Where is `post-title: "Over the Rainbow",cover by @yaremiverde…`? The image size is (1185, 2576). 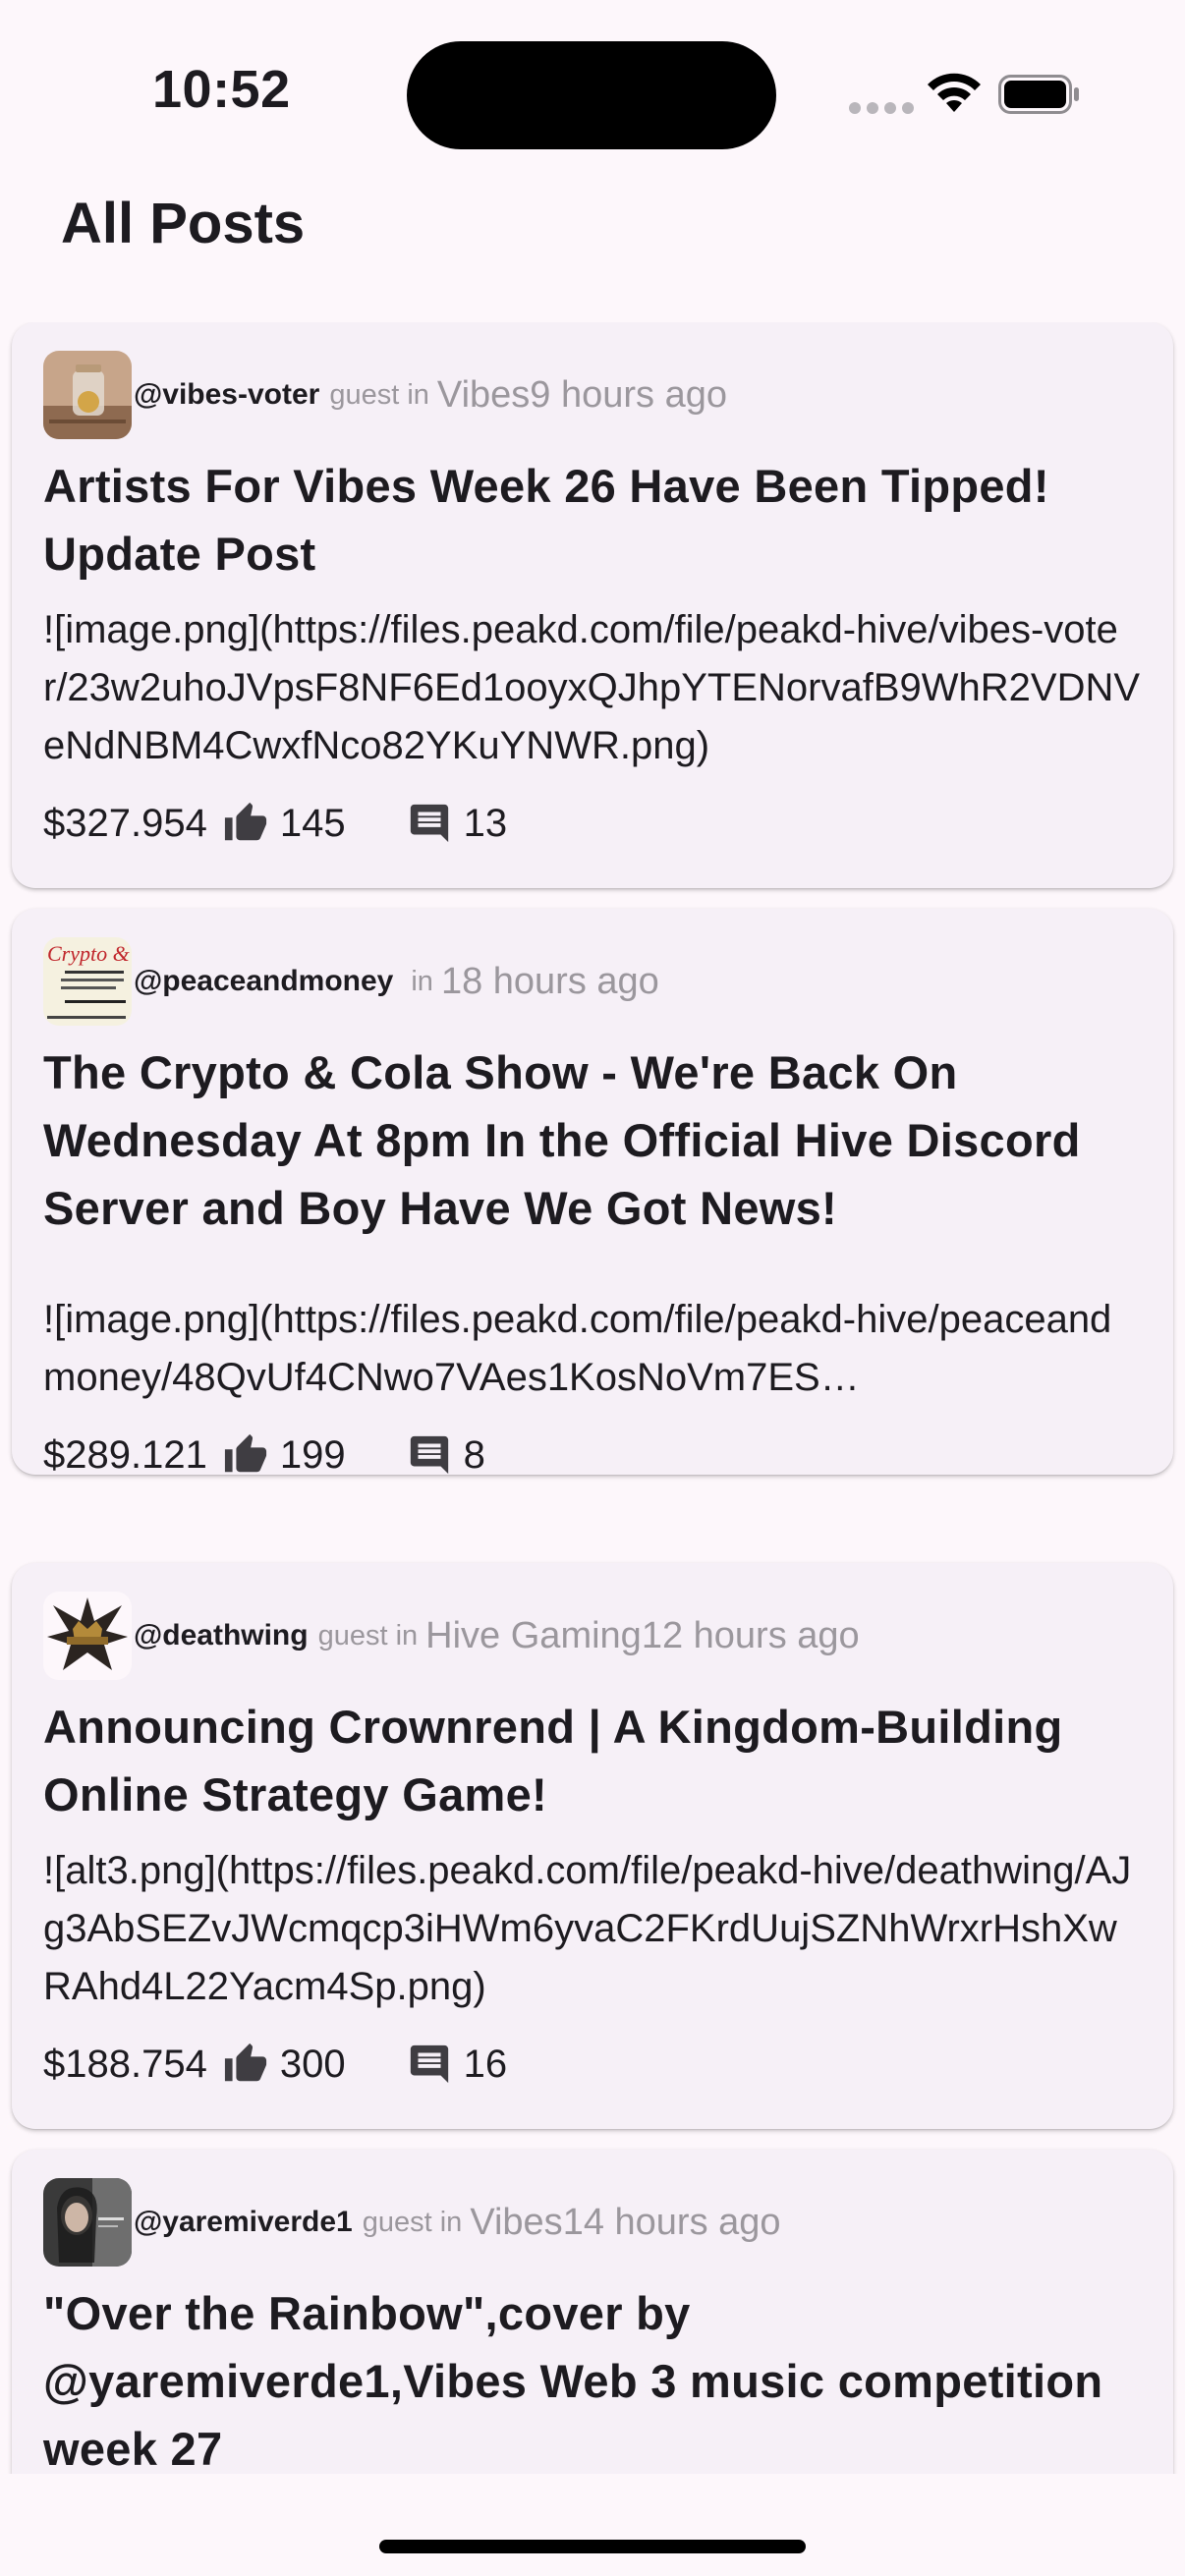 post-title: "Over the Rainbow",cover by @yaremiverde… is located at coordinates (592, 2376).